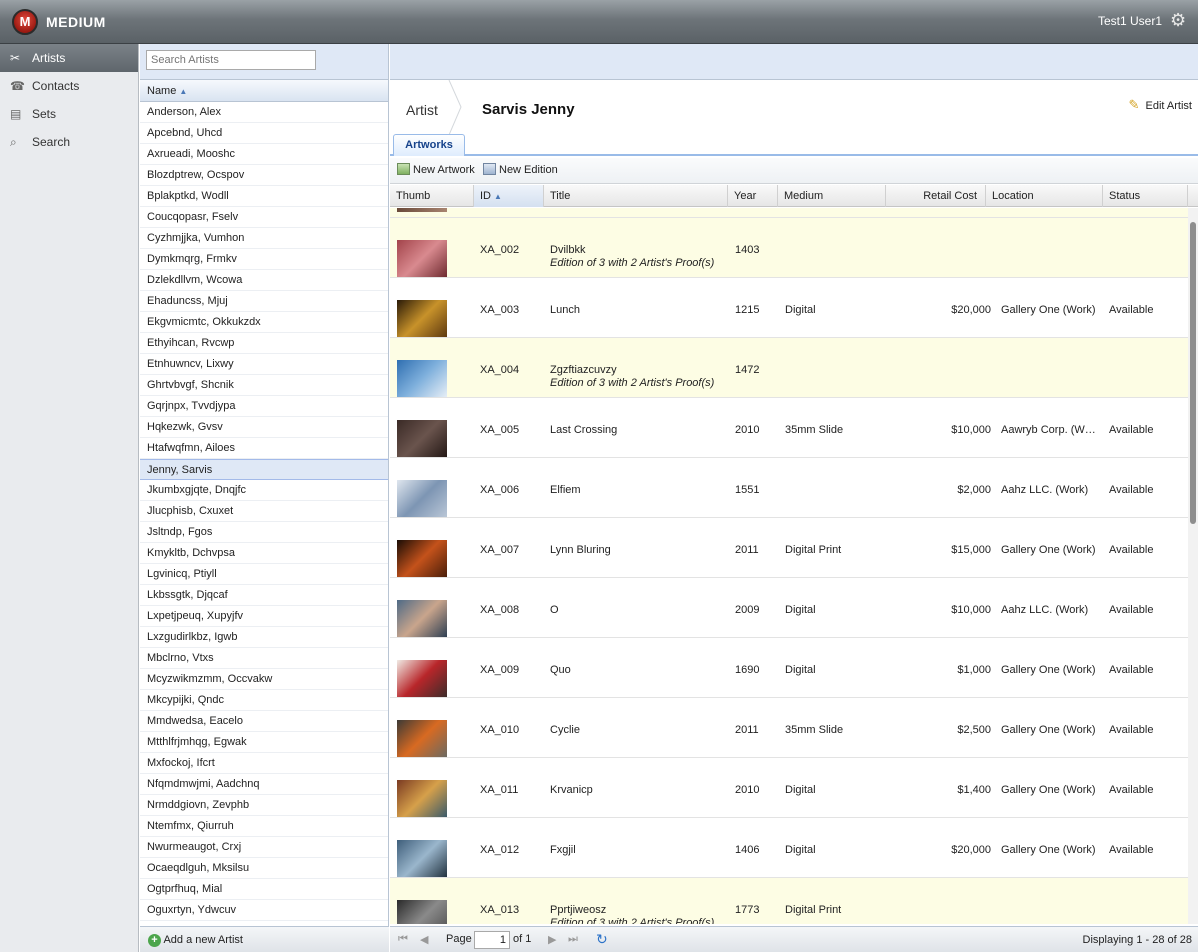 This screenshot has height=952, width=1198. I want to click on artist-list-item: Lkbssgtk, Djqcaf, so click(264, 595).